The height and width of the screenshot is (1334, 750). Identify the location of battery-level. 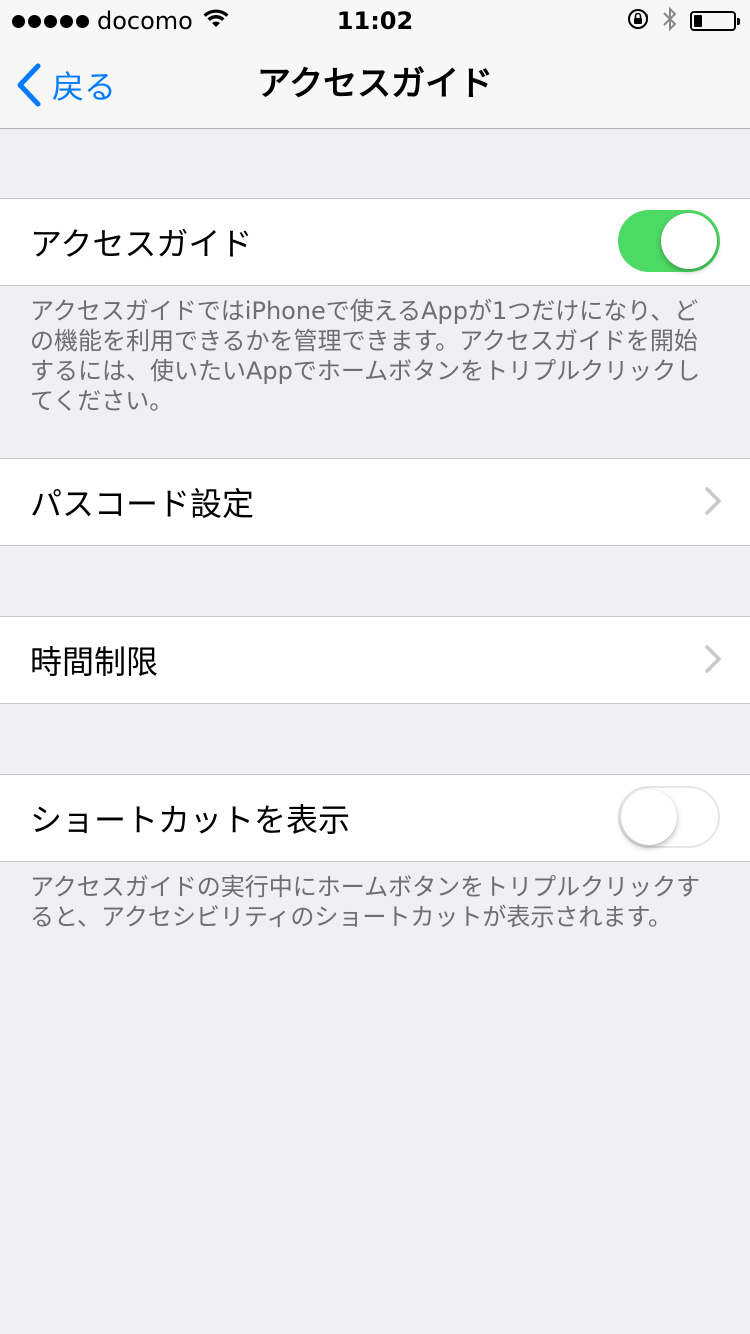
(698, 21).